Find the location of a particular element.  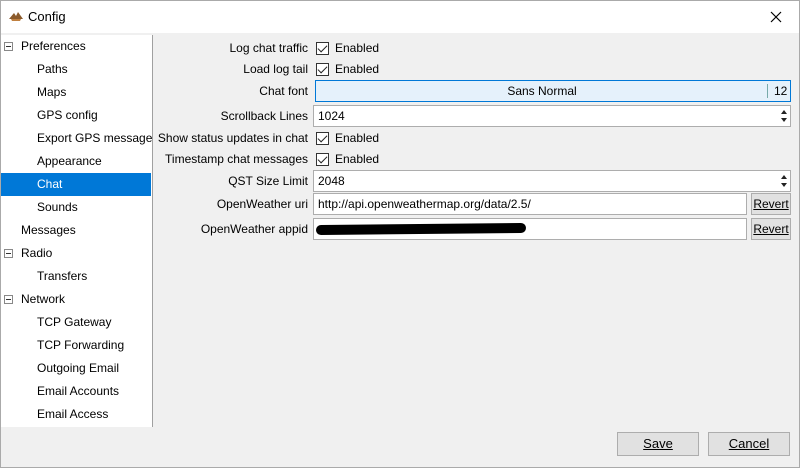

tree-item-label: Messages is located at coordinates (48, 230).